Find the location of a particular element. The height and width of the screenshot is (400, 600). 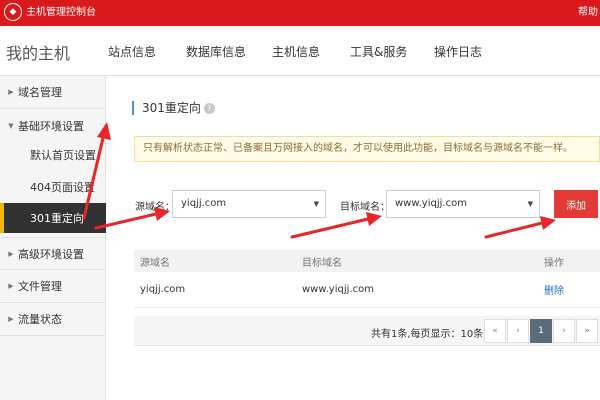

brand-title: 我的主机 is located at coordinates (38, 53).